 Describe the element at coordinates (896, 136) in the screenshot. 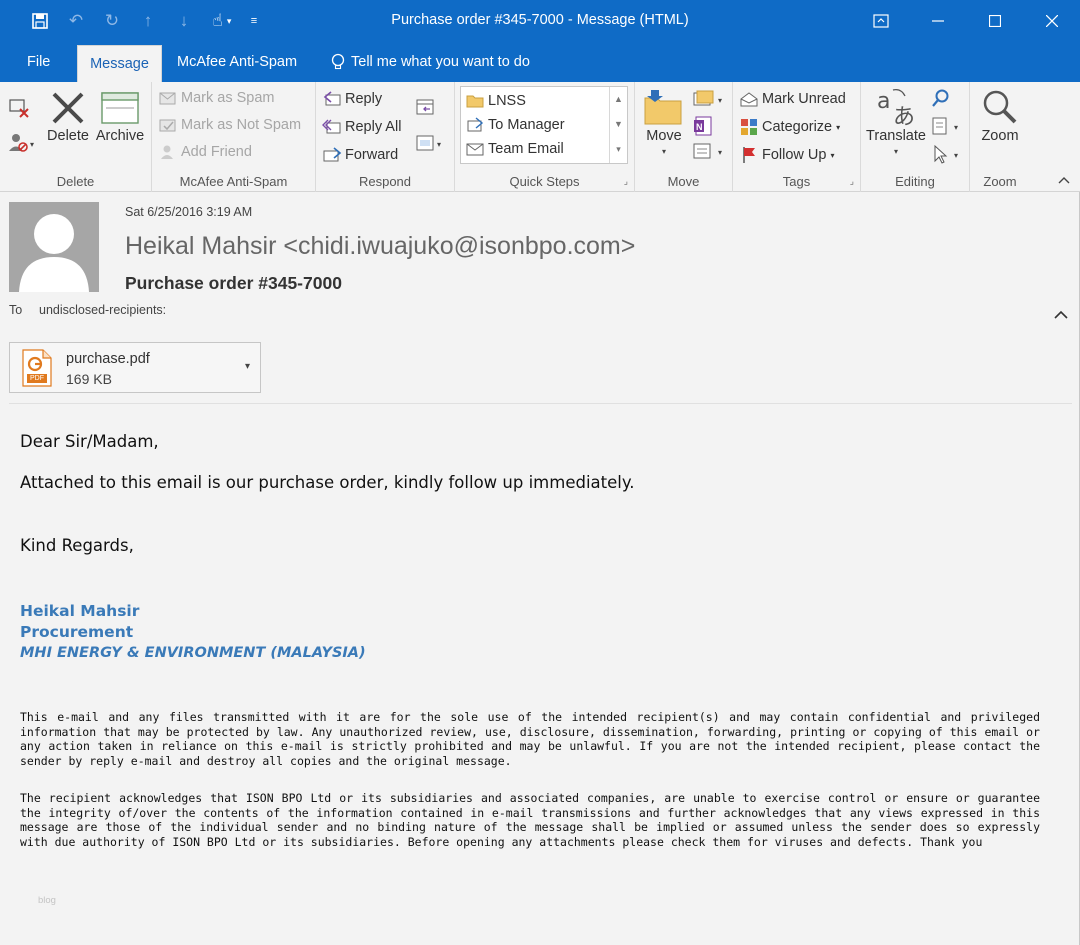

I see `translate-label: Translate` at that location.